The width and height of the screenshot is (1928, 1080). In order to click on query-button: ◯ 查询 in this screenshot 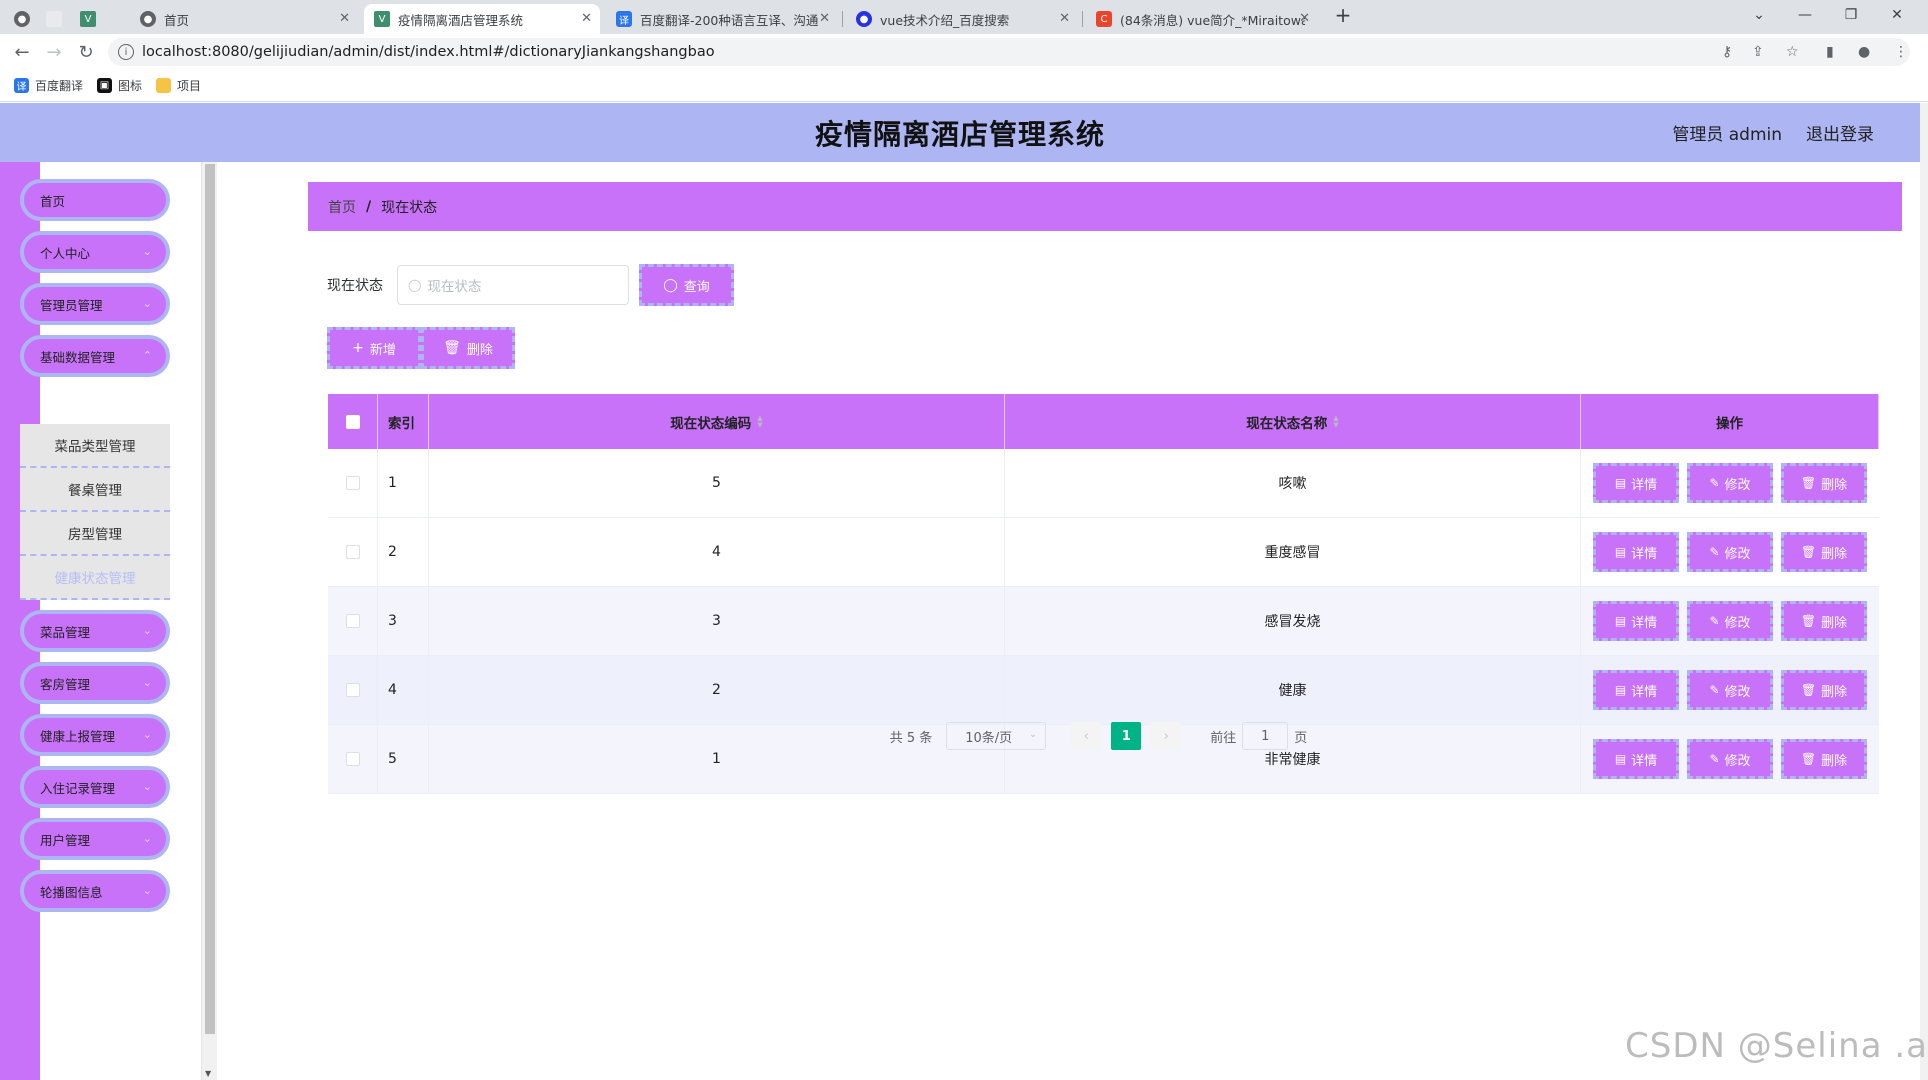, I will do `click(686, 285)`.